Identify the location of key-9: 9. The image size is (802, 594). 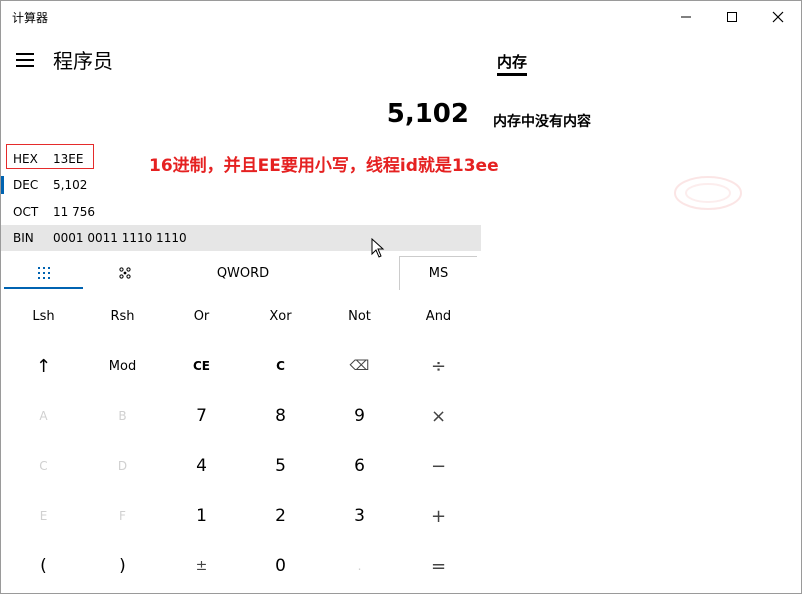
(359, 416).